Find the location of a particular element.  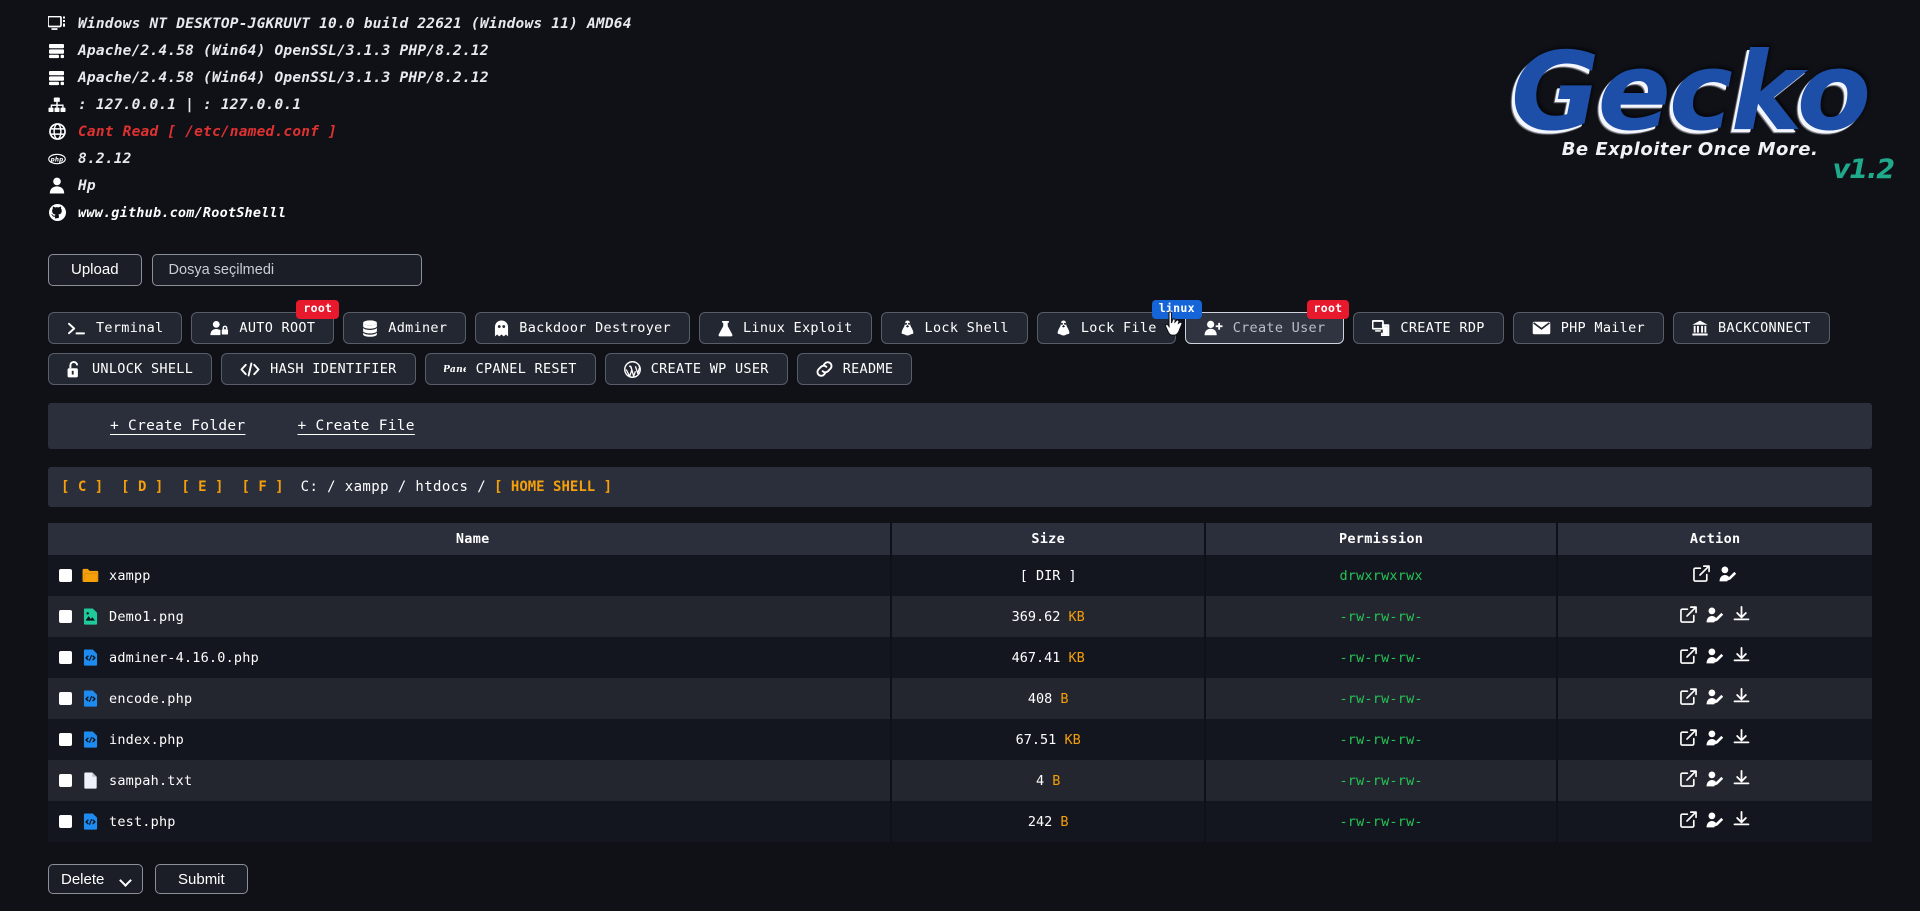

tool-button-terminal: Terminal is located at coordinates (115, 328).